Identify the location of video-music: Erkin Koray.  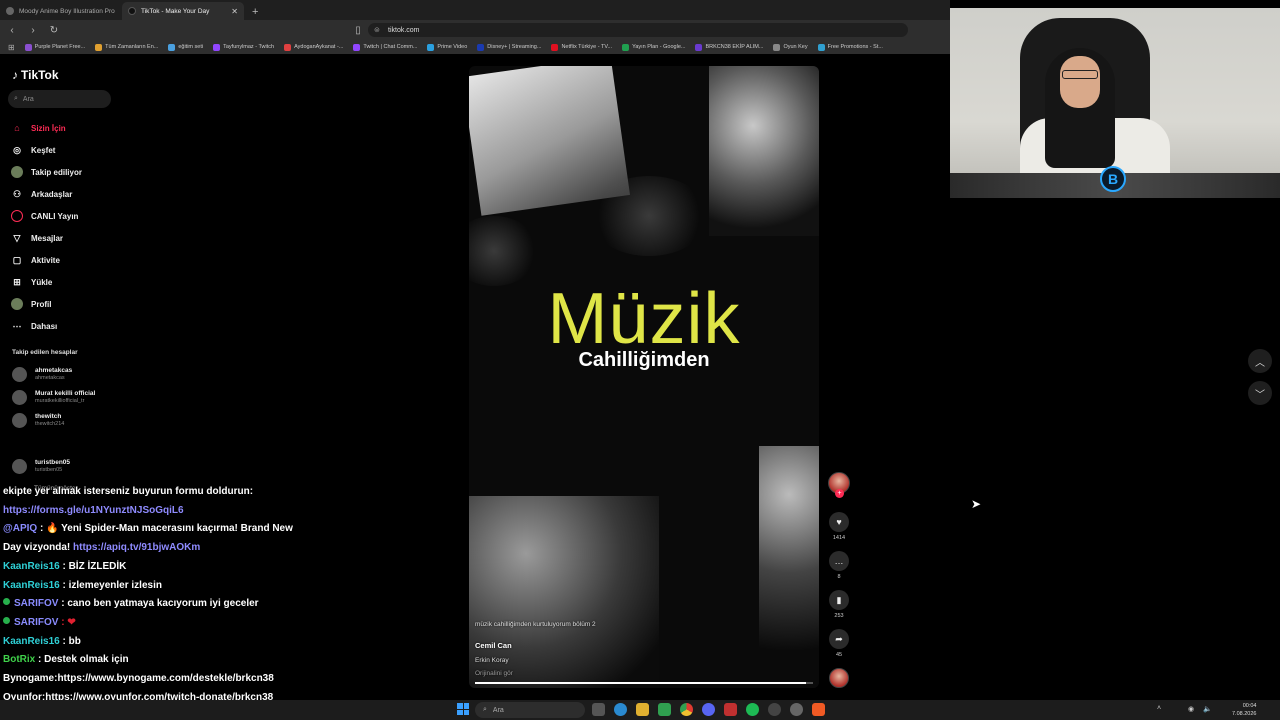
(492, 660).